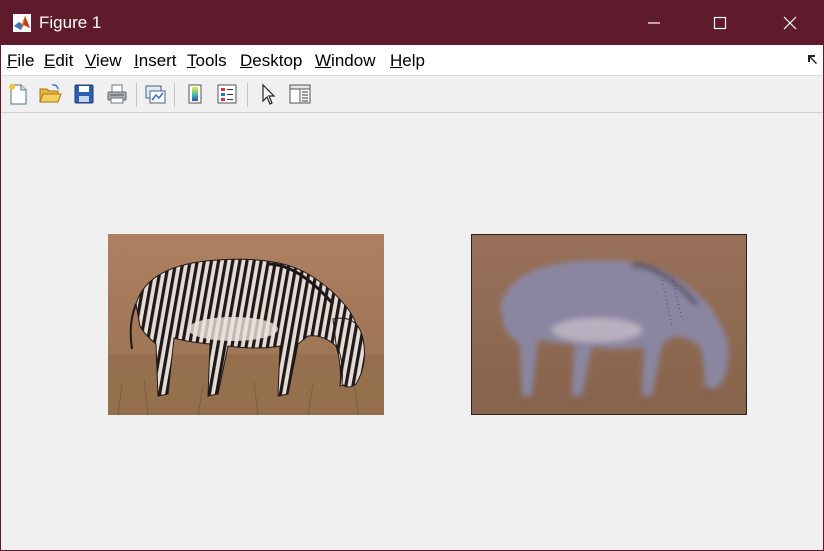 This screenshot has height=551, width=824. I want to click on axes-original, so click(246, 324).